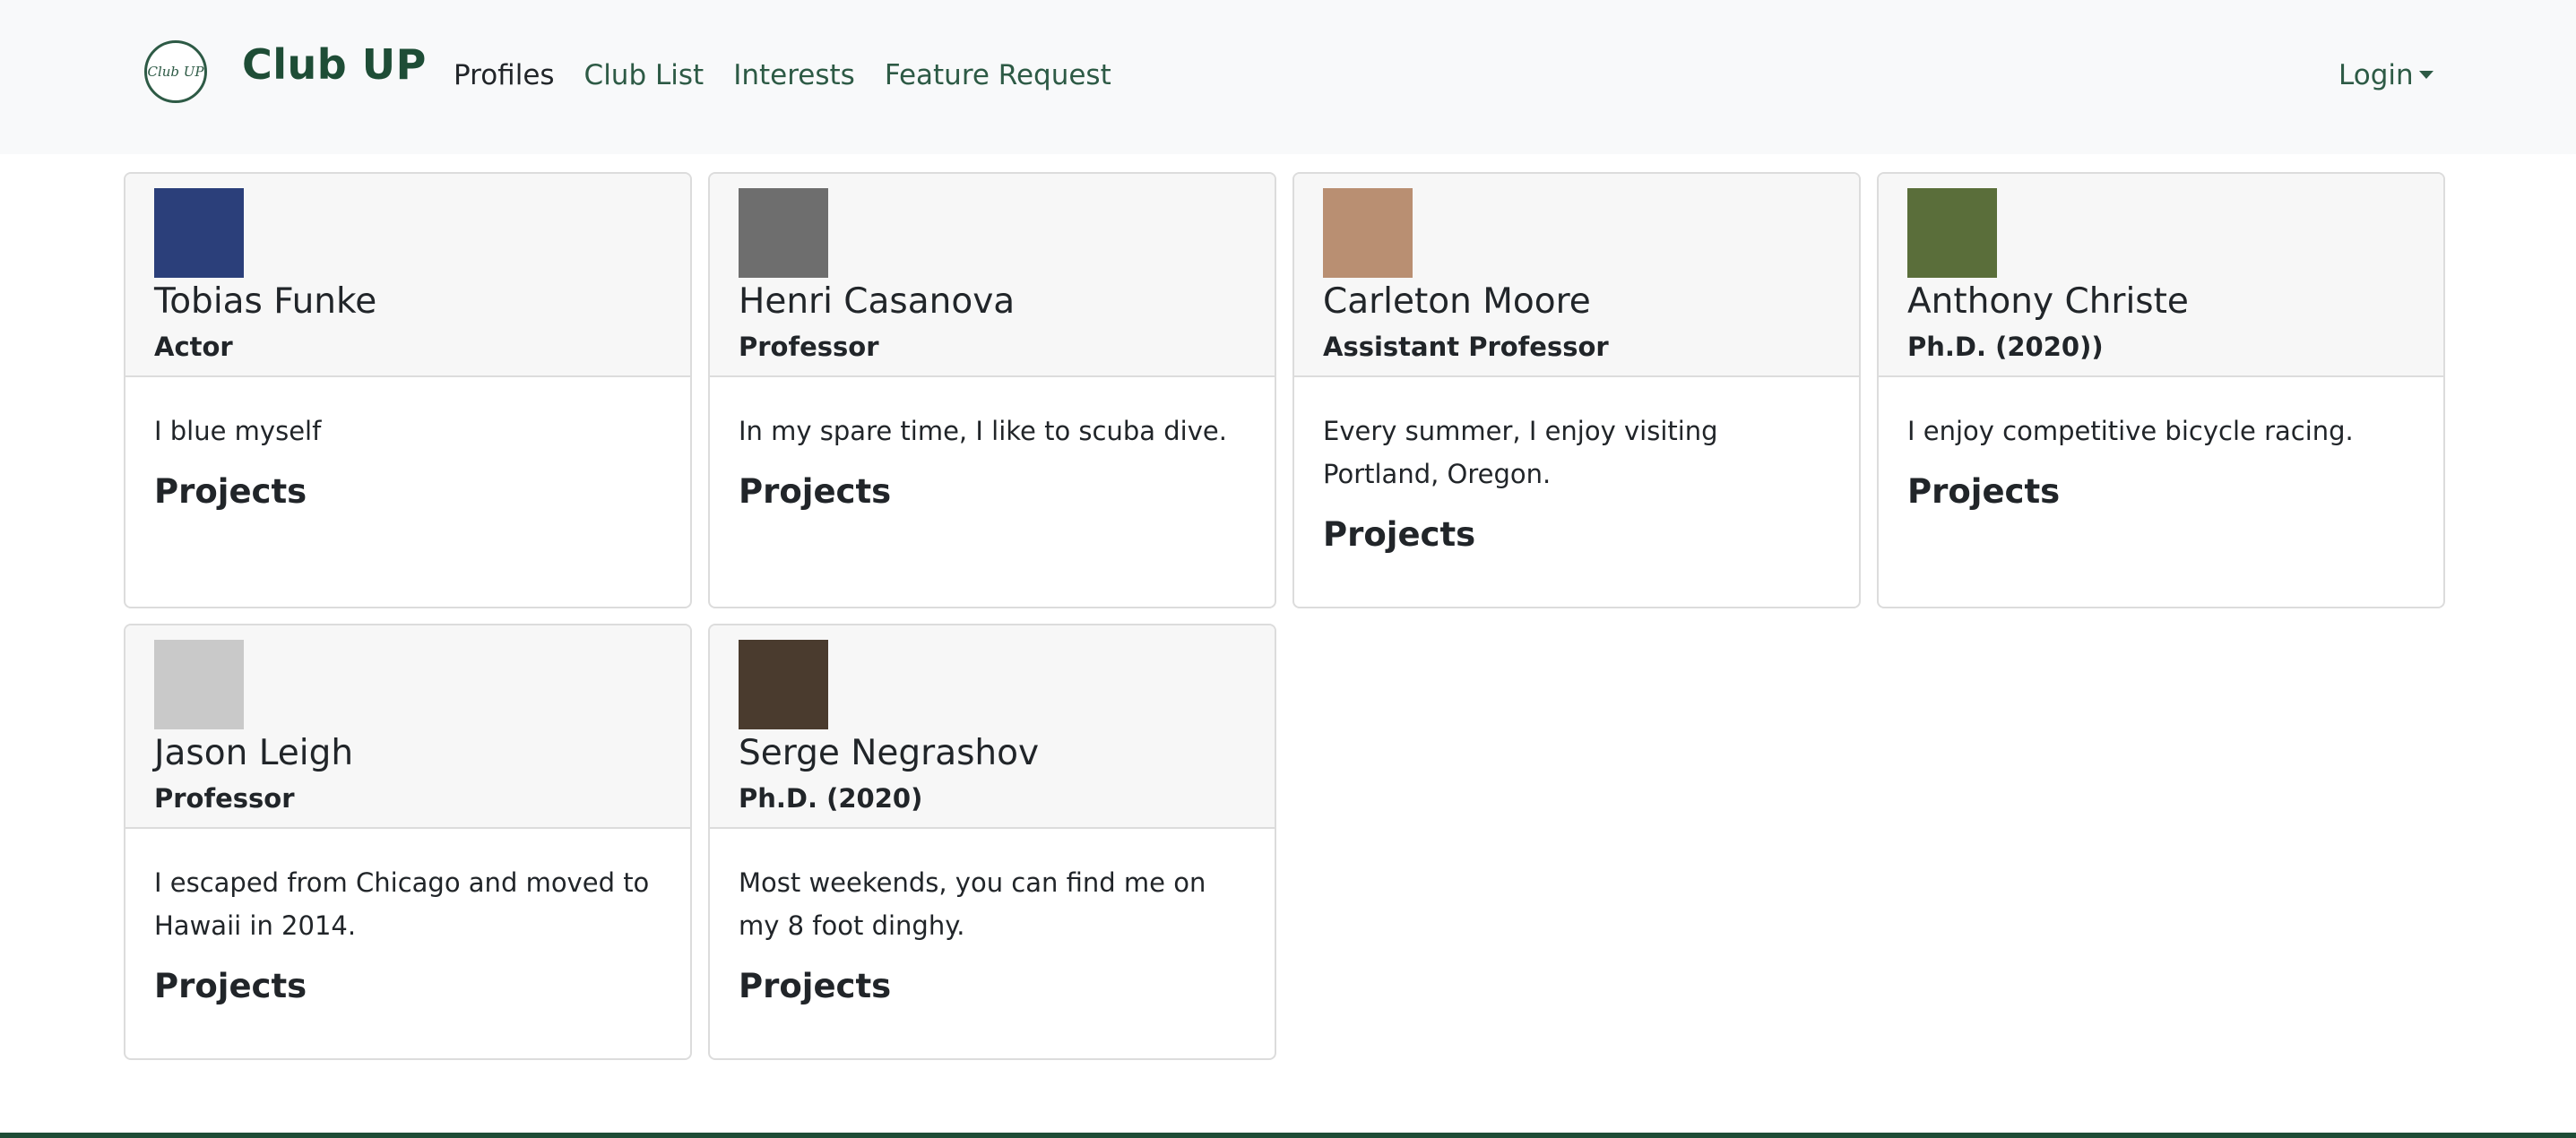 The image size is (2576, 1138). Describe the element at coordinates (265, 302) in the screenshot. I see `profile-name: Tobias Funke` at that location.